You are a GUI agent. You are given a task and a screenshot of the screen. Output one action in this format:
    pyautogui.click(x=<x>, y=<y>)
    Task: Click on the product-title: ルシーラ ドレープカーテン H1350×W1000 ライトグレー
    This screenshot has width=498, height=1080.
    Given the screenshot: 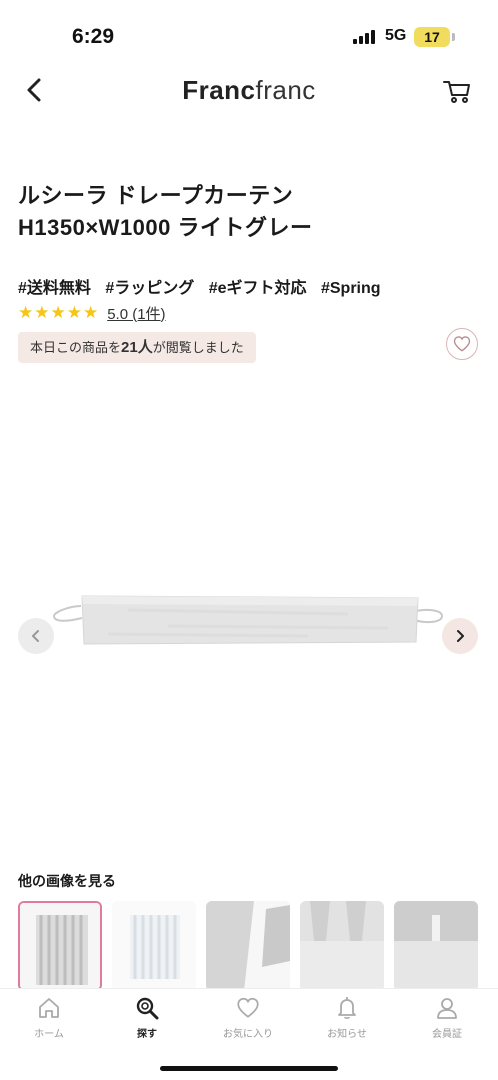 What is the action you would take?
    pyautogui.click(x=248, y=212)
    